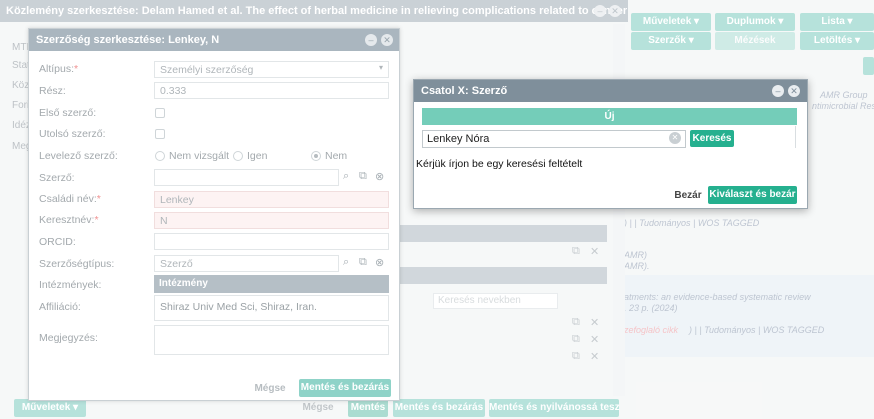 The width and height of the screenshot is (874, 419). Describe the element at coordinates (69, 220) in the screenshot. I see `keresztnev-label: Keresztnév:*` at that location.